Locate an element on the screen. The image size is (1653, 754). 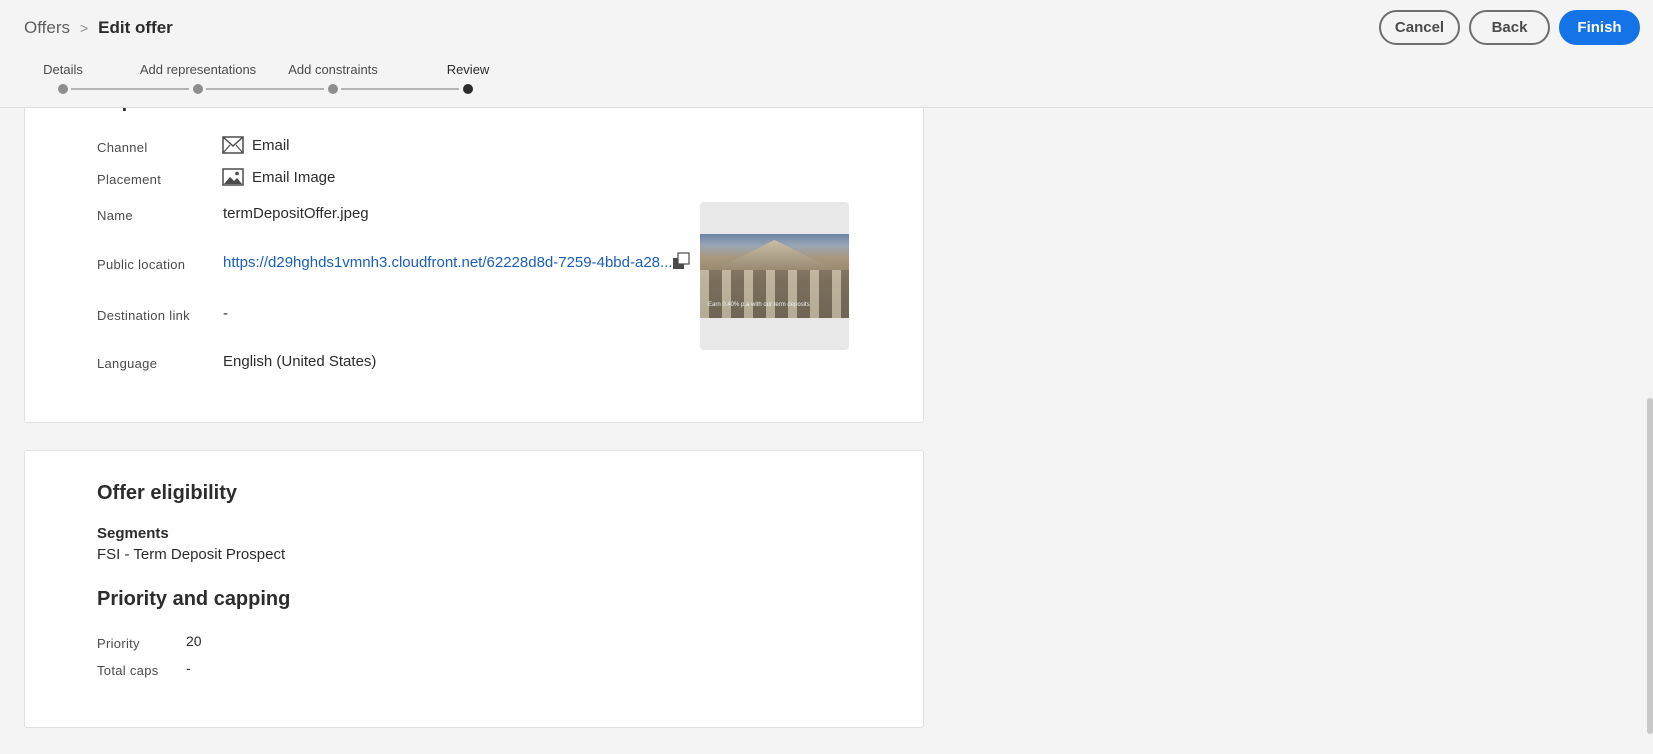
image-icon is located at coordinates (233, 179).